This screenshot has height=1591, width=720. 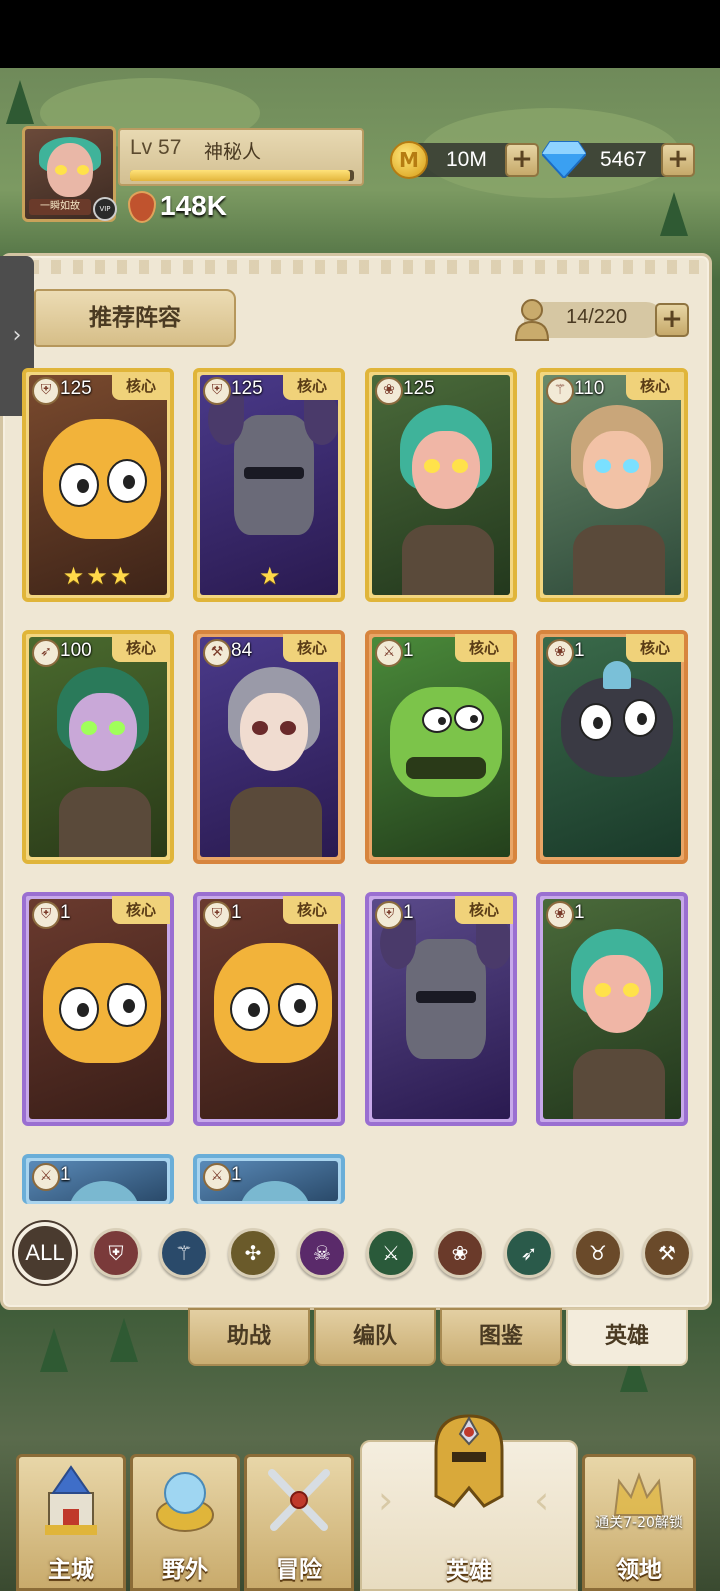 What do you see at coordinates (529, 1253) in the screenshot?
I see `filter-bow-icon: ➶` at bounding box center [529, 1253].